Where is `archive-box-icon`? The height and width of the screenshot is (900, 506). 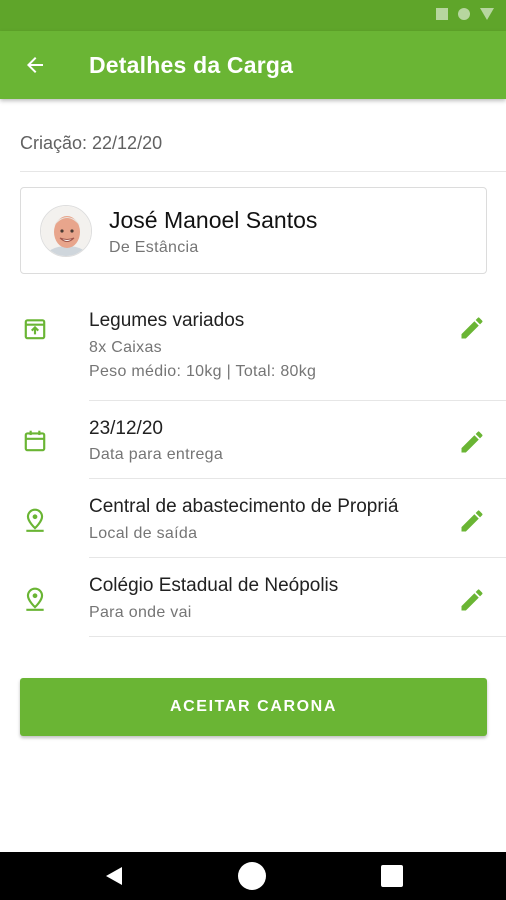 archive-box-icon is located at coordinates (35, 329).